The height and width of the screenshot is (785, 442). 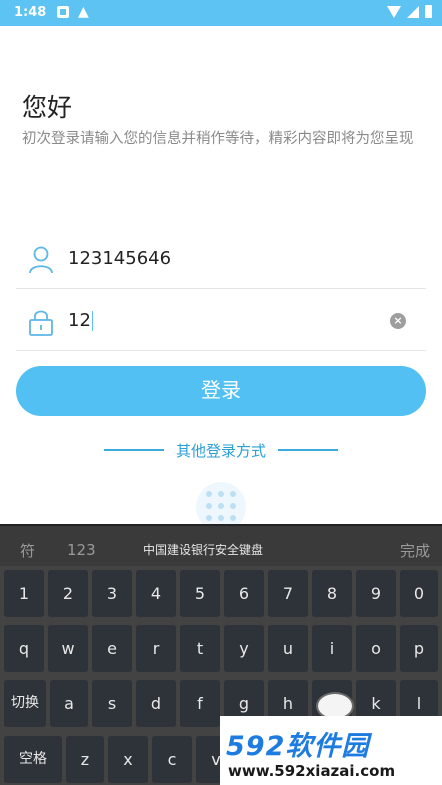 What do you see at coordinates (156, 648) in the screenshot?
I see `key-r: r` at bounding box center [156, 648].